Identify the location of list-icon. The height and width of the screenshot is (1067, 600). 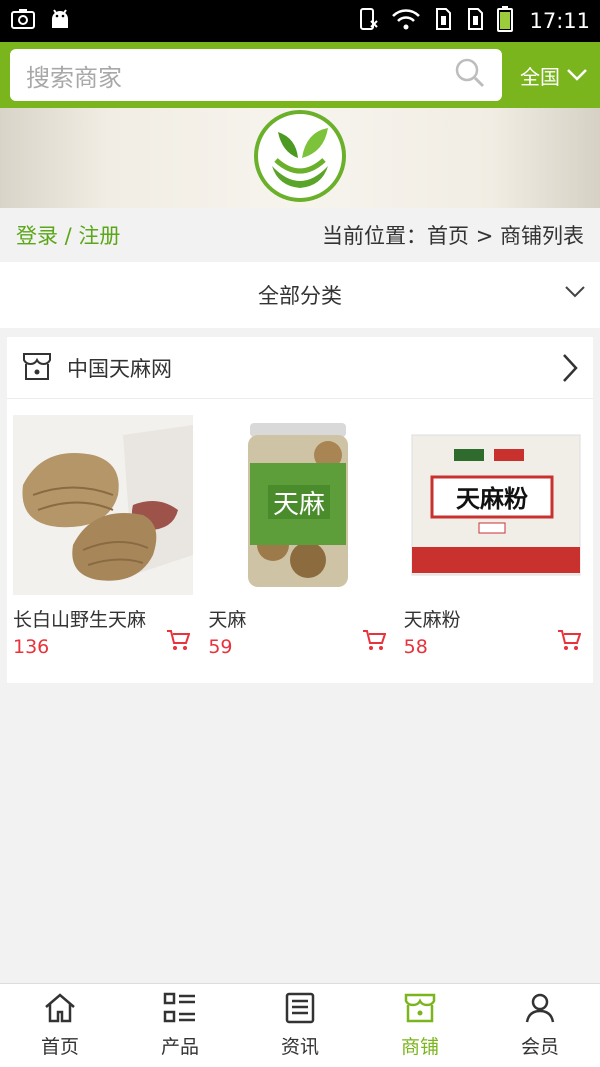
(180, 1010).